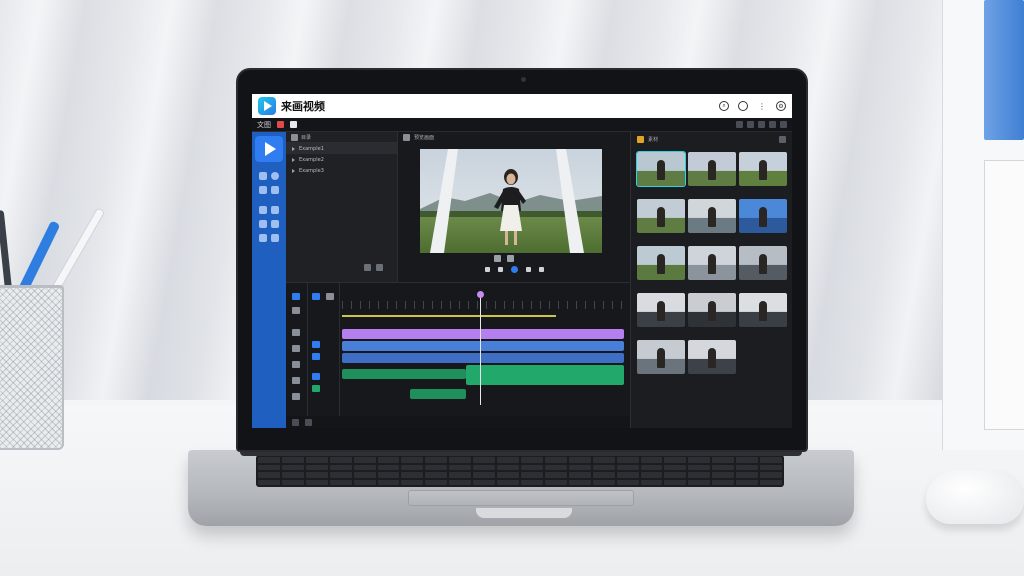  What do you see at coordinates (367, 267) in the screenshot?
I see `import-icon` at bounding box center [367, 267].